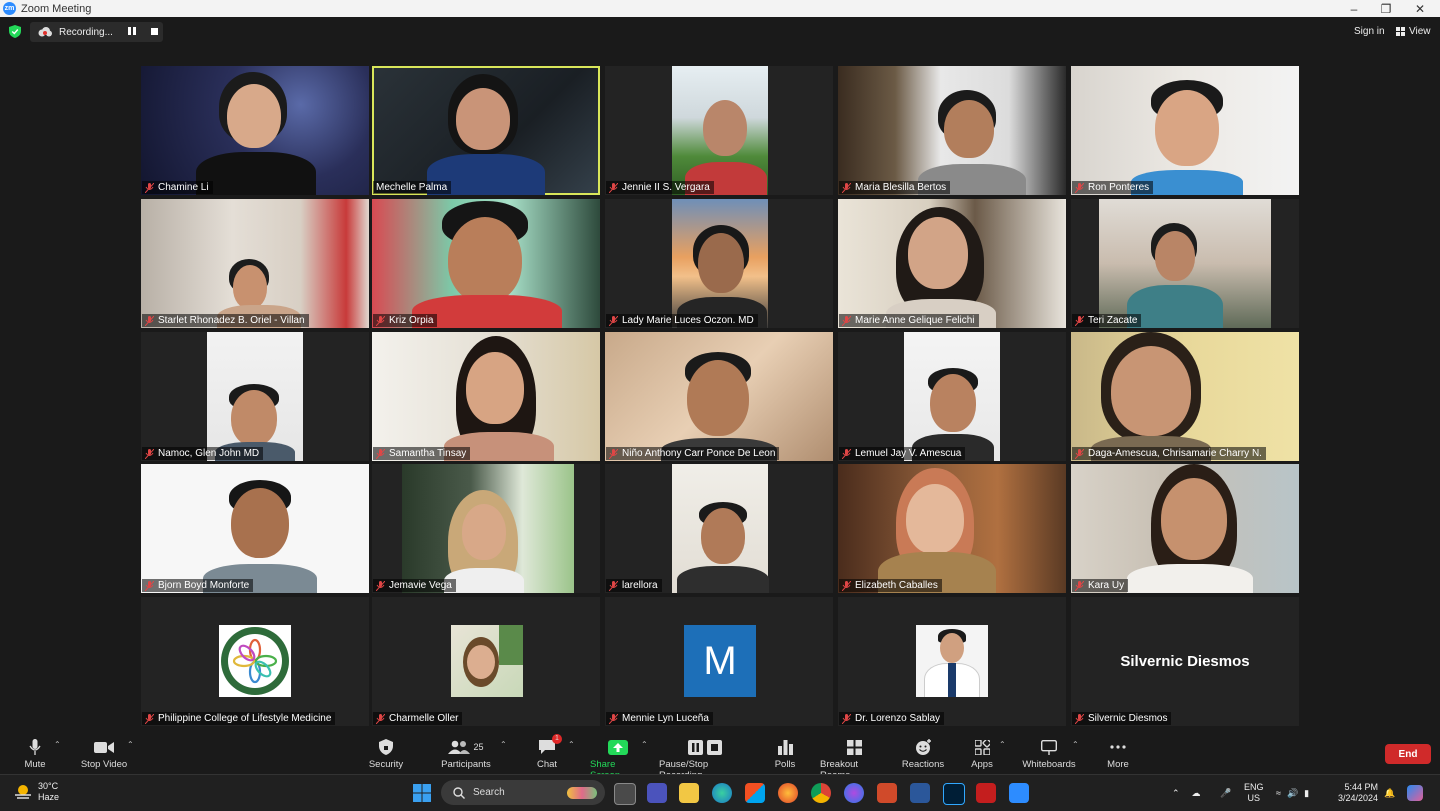 This screenshot has width=1440, height=811. Describe the element at coordinates (1354, 8) in the screenshot. I see `minimize-icon: –` at that location.